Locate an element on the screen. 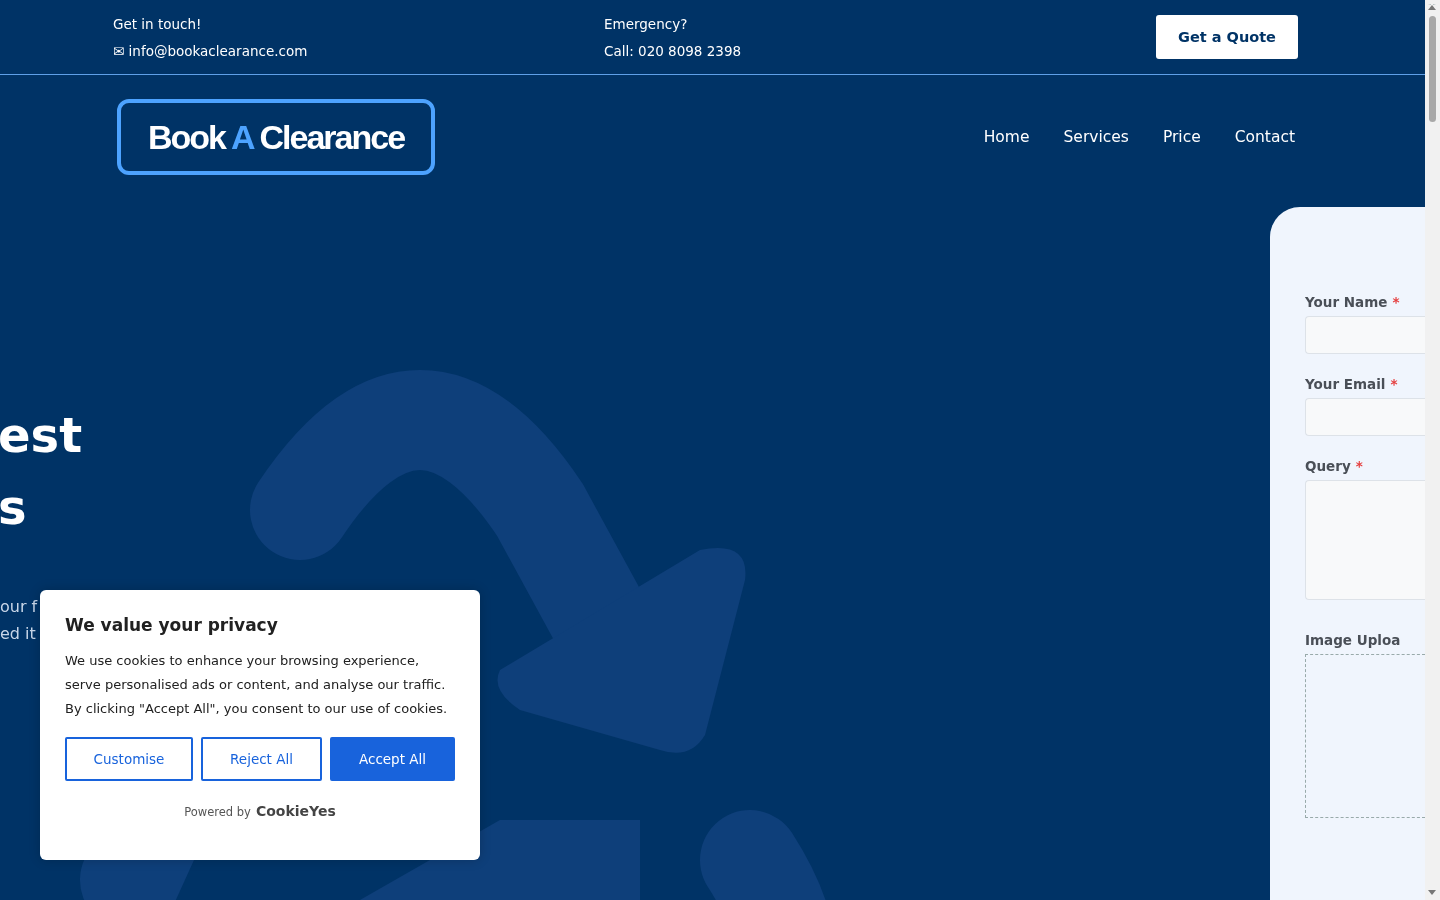  cookie-button: Reject All is located at coordinates (261, 759).